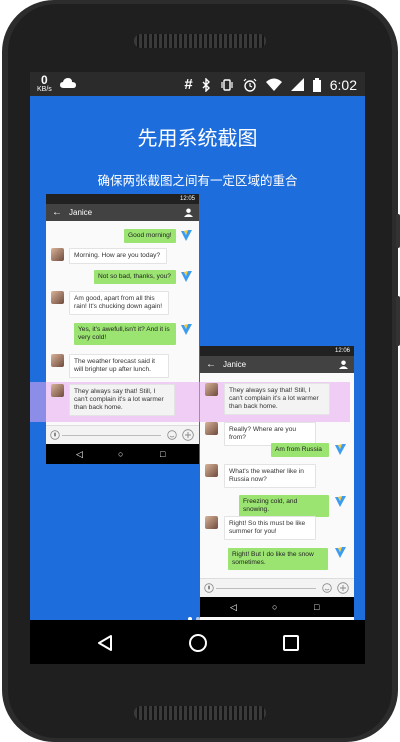 The image size is (400, 742). What do you see at coordinates (284, 506) in the screenshot?
I see `message-bubble: Freezing cold, and snowing.` at bounding box center [284, 506].